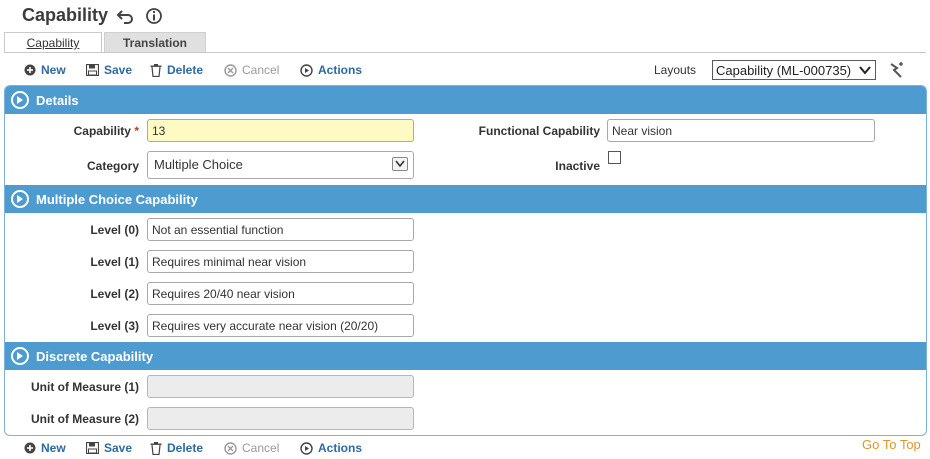 The image size is (930, 459). What do you see at coordinates (897, 70) in the screenshot?
I see `wand-icon` at bounding box center [897, 70].